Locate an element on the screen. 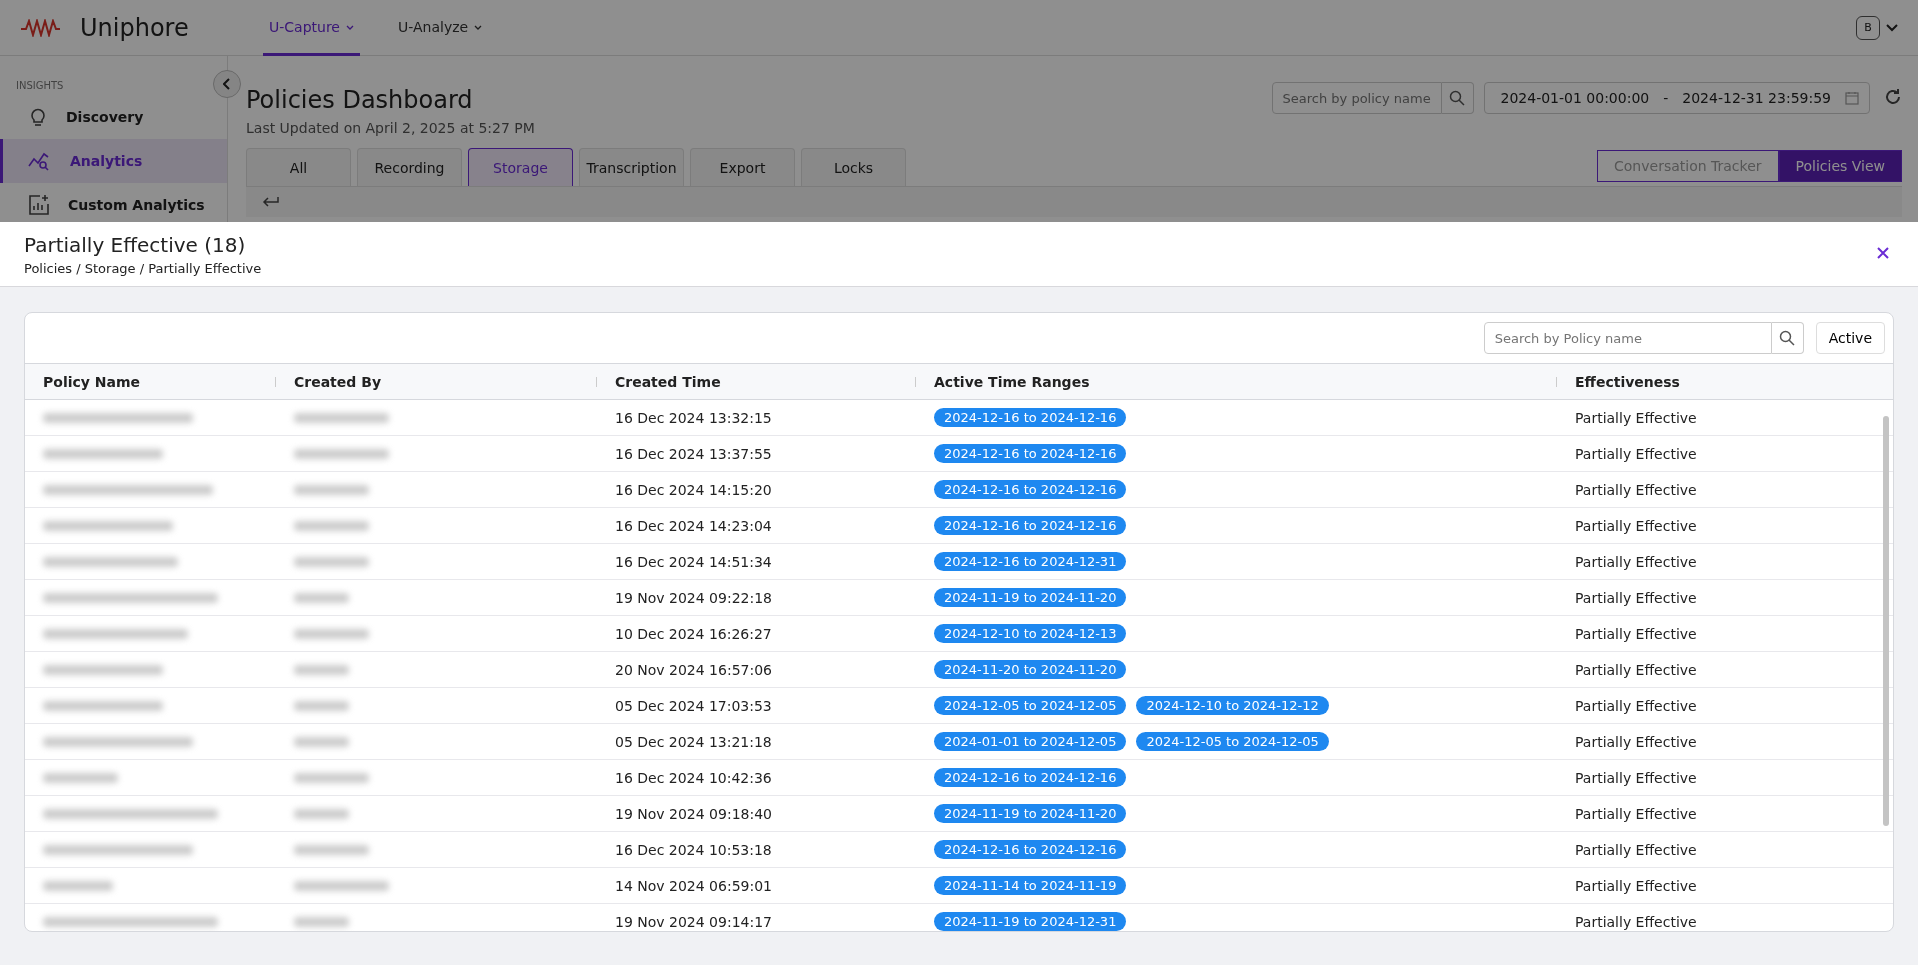 The height and width of the screenshot is (965, 1918). category-tab: Export is located at coordinates (742, 167).